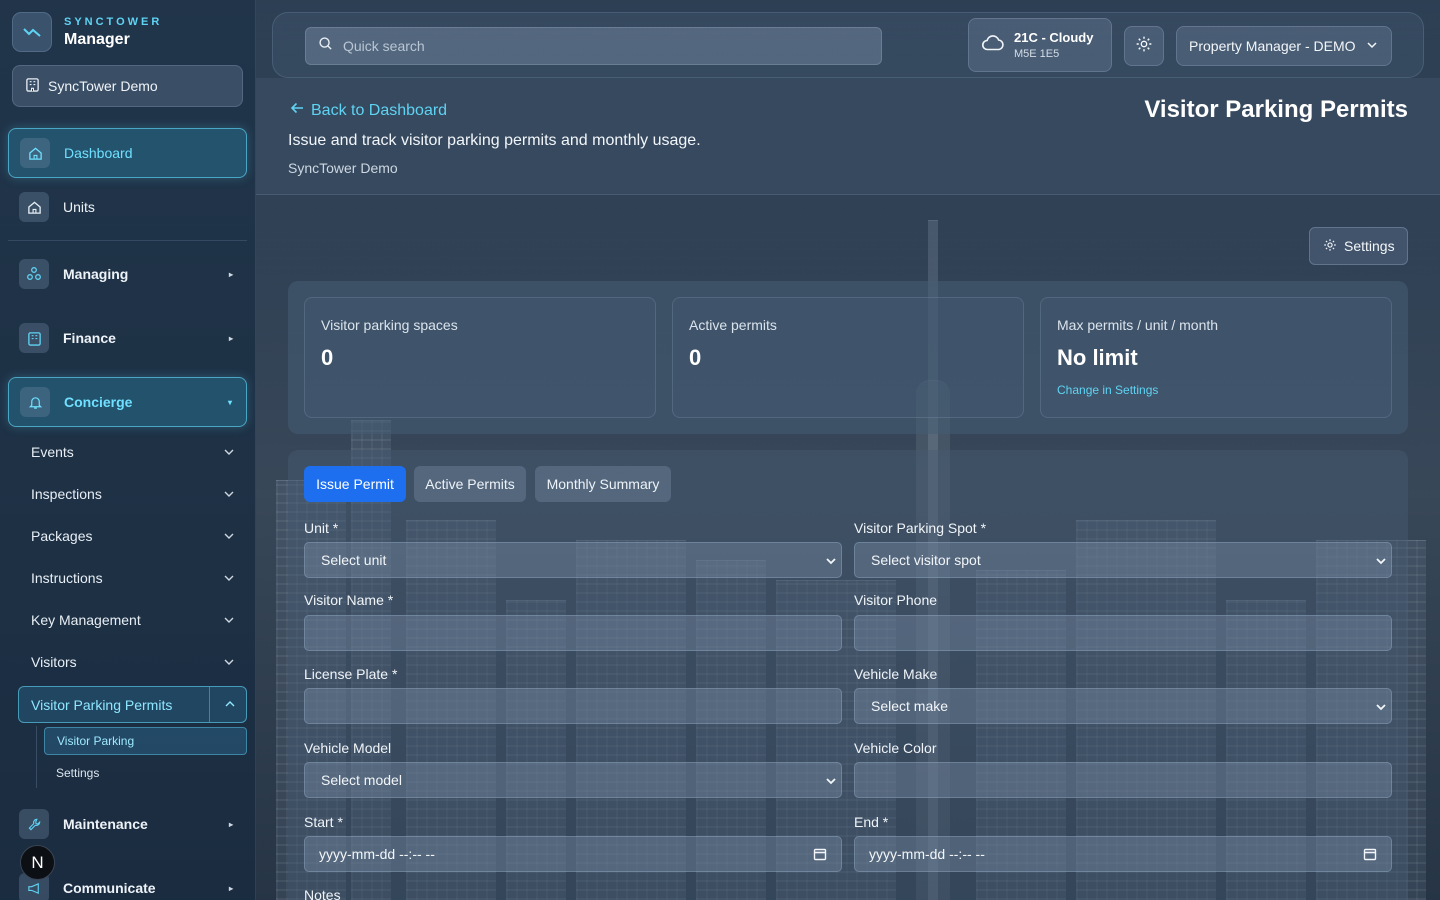 Image resolution: width=1440 pixels, height=900 pixels. Describe the element at coordinates (848, 194) in the screenshot. I see `header-divider` at that location.